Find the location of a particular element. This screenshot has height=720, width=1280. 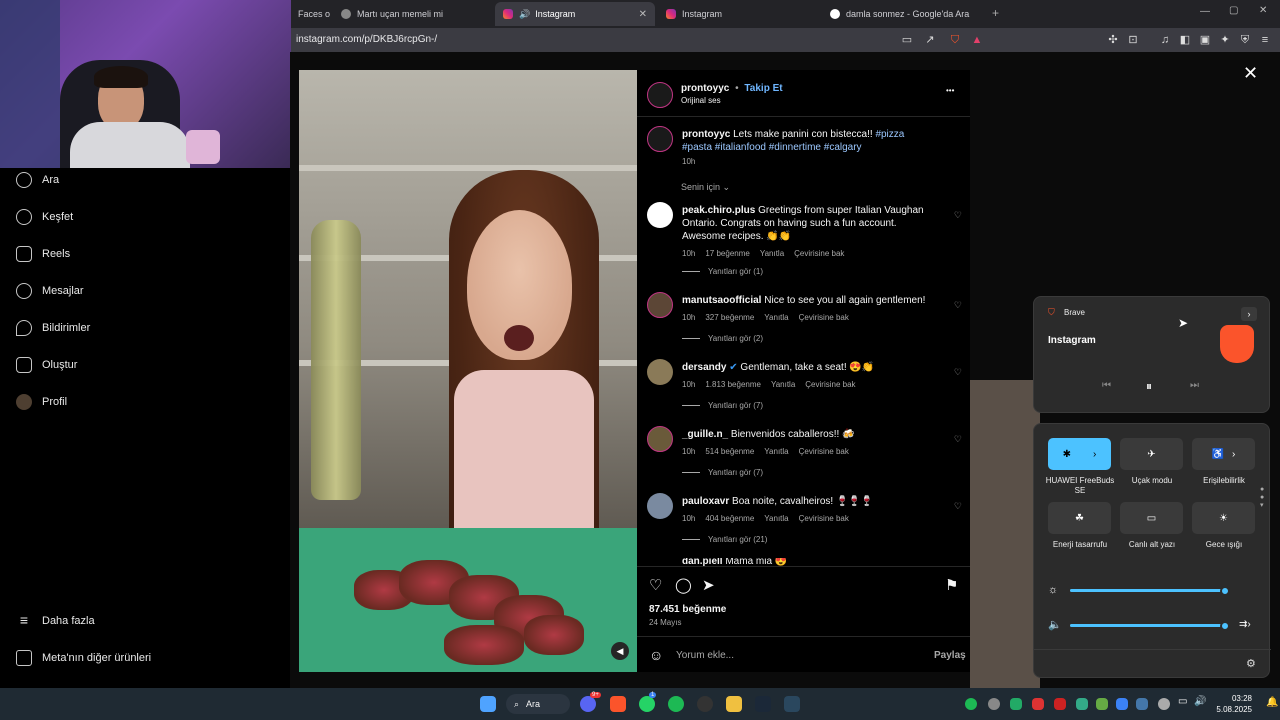

nav-notifications: Bildirimler is located at coordinates (53, 328).